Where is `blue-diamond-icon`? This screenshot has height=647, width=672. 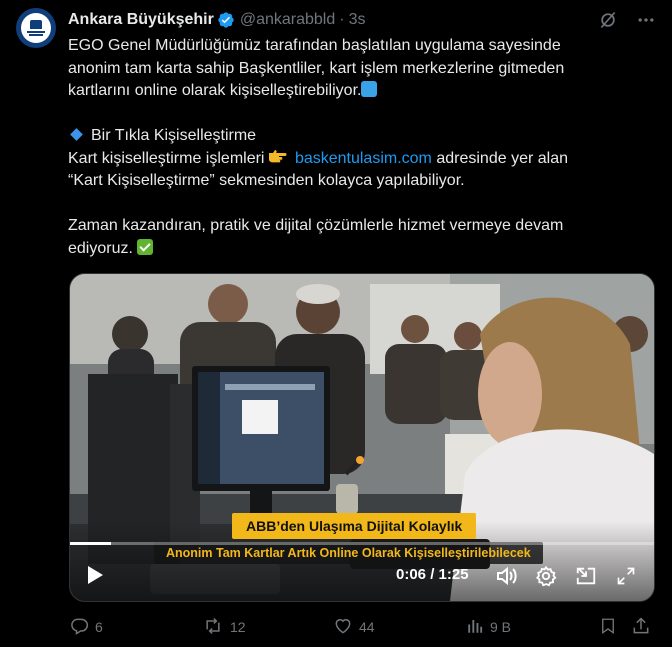 blue-diamond-icon is located at coordinates (76, 134).